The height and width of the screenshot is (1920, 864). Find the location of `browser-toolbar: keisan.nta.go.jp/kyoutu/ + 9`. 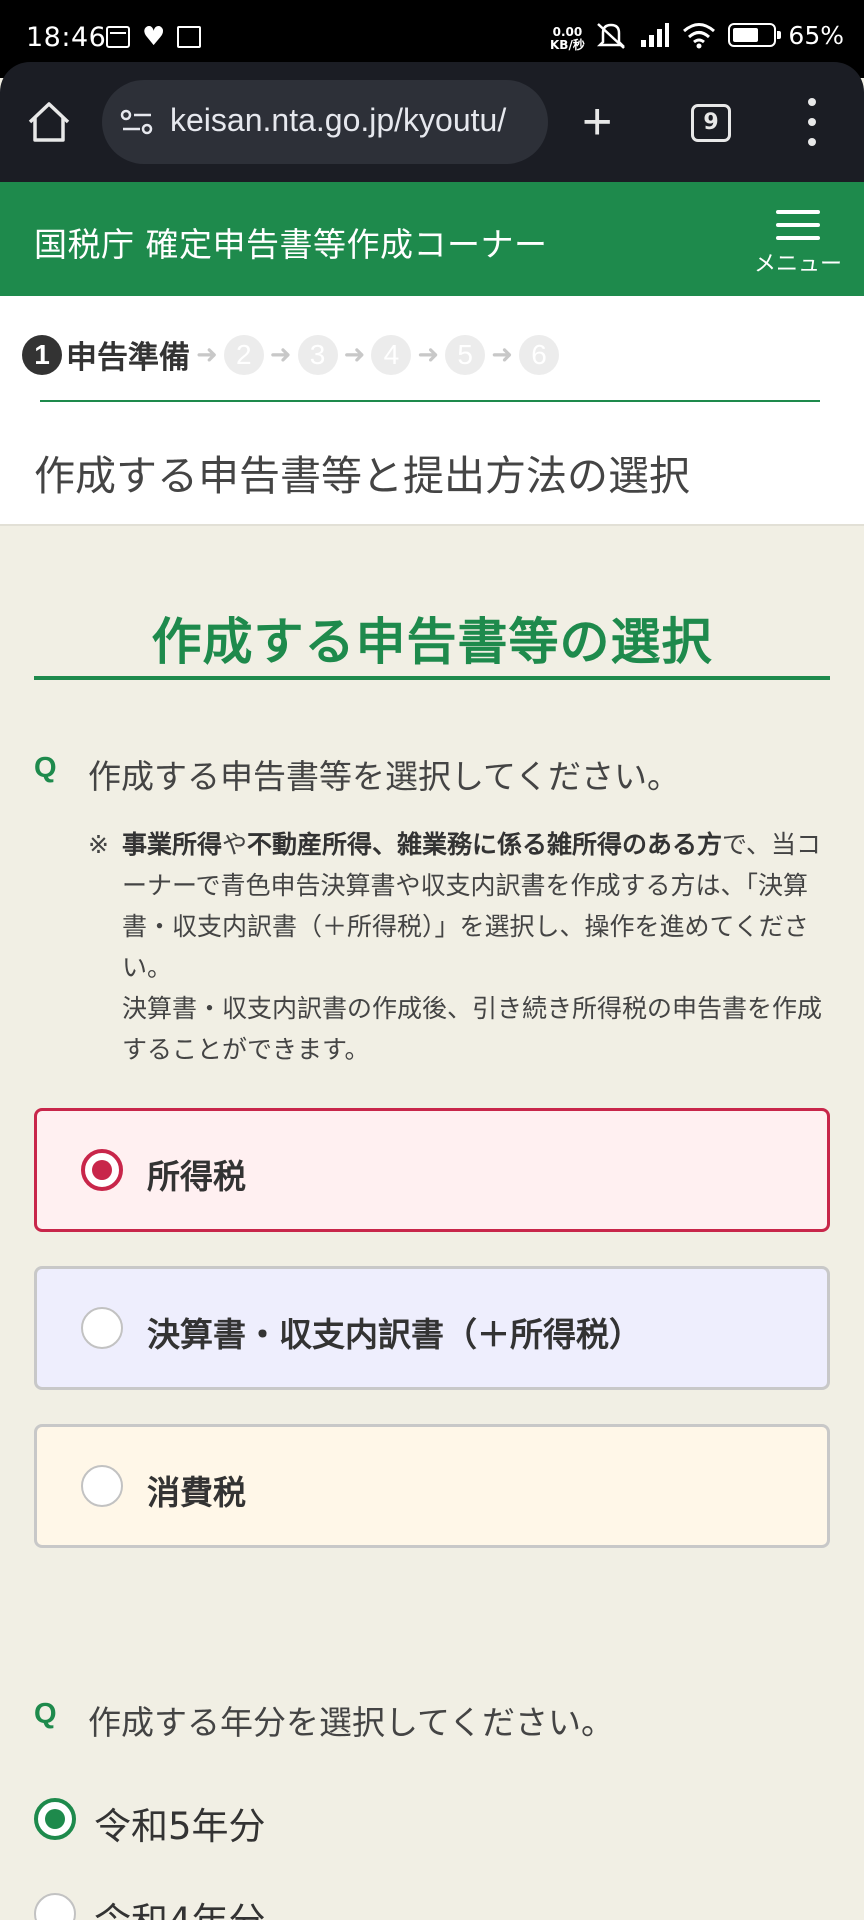

browser-toolbar: keisan.nta.go.jp/kyoutu/ + 9 is located at coordinates (432, 122).